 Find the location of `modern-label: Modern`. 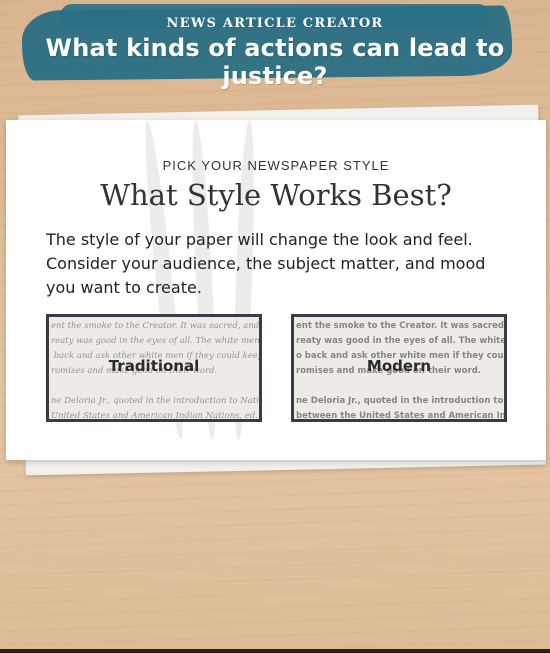

modern-label: Modern is located at coordinates (399, 366).